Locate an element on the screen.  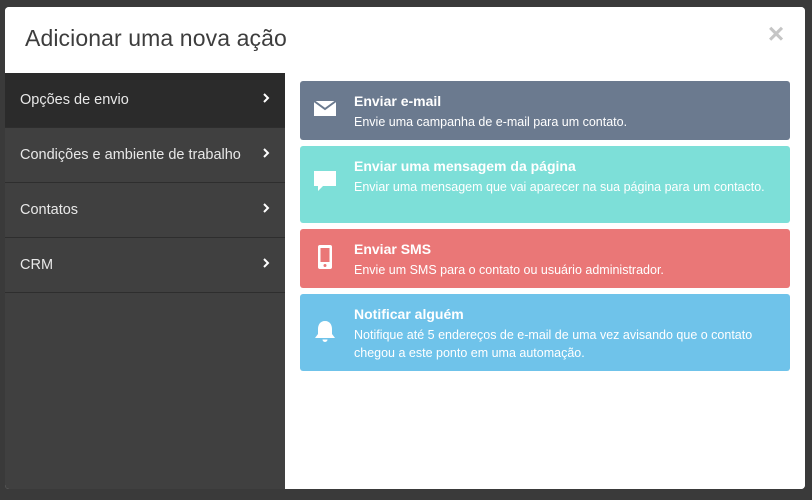
chat-bubble-icon is located at coordinates (325, 181).